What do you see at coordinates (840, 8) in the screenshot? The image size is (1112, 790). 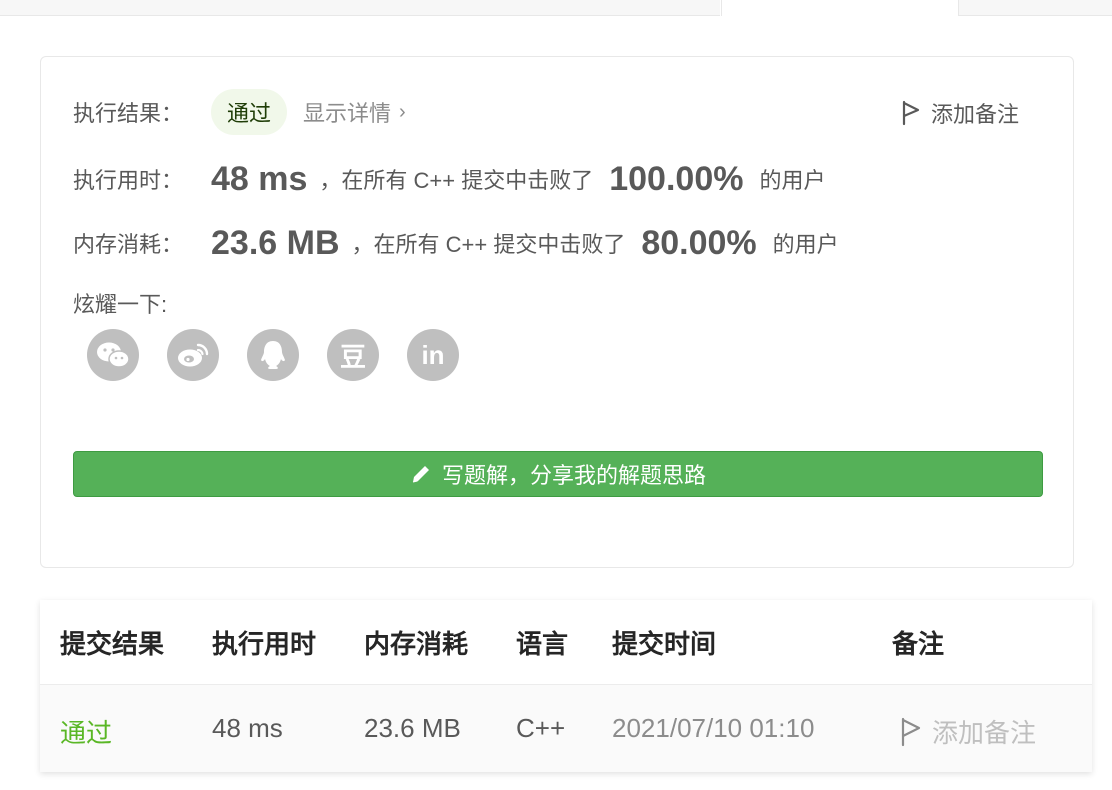 I see `tab-active` at bounding box center [840, 8].